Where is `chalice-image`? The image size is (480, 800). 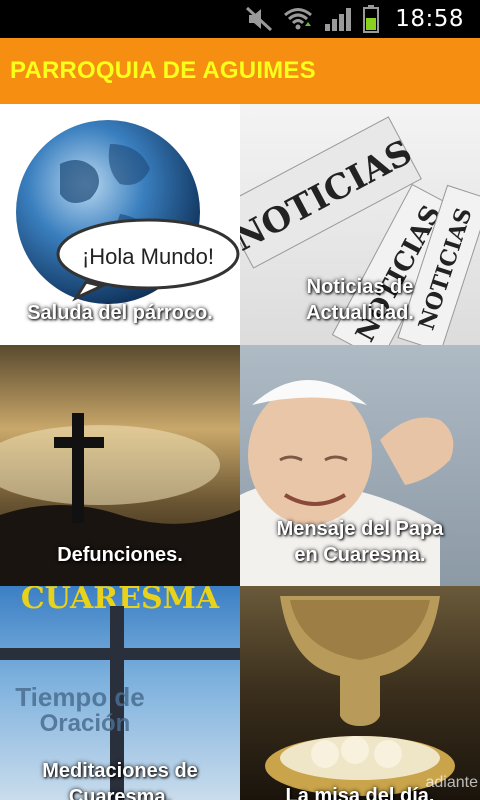
chalice-image is located at coordinates (360, 696).